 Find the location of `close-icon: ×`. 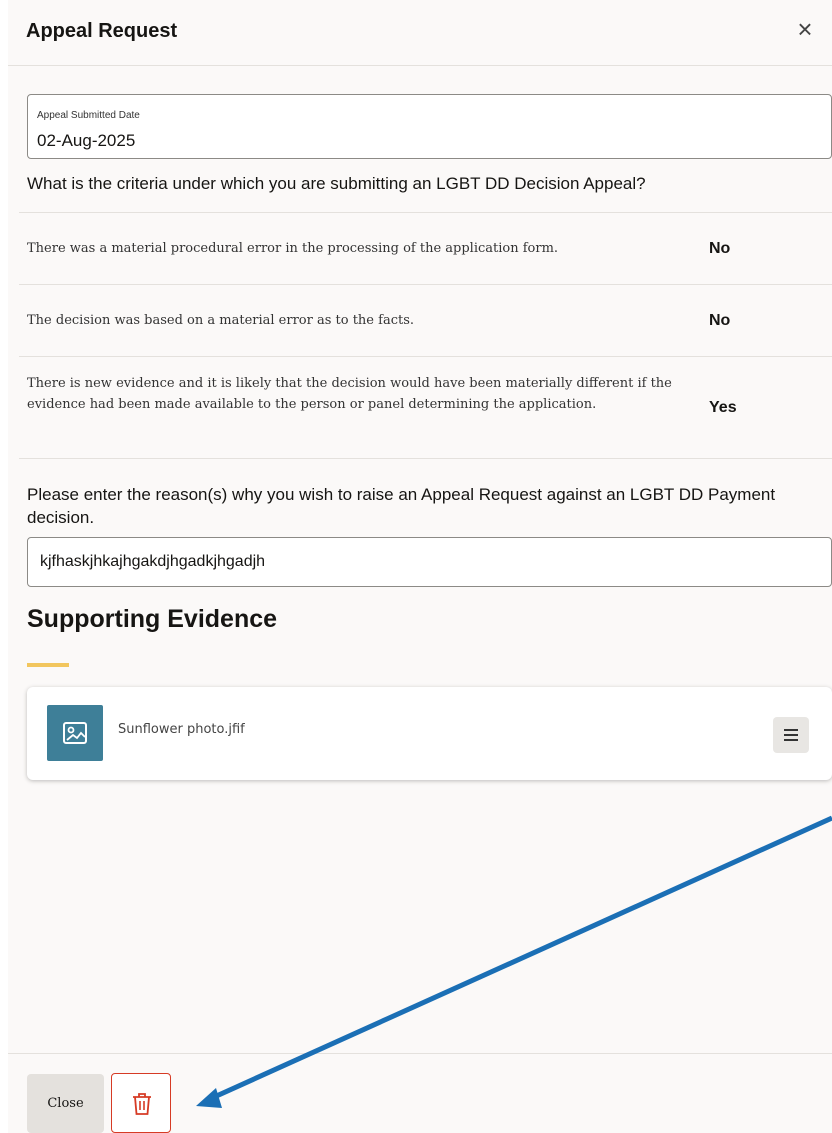

close-icon: × is located at coordinates (805, 29).